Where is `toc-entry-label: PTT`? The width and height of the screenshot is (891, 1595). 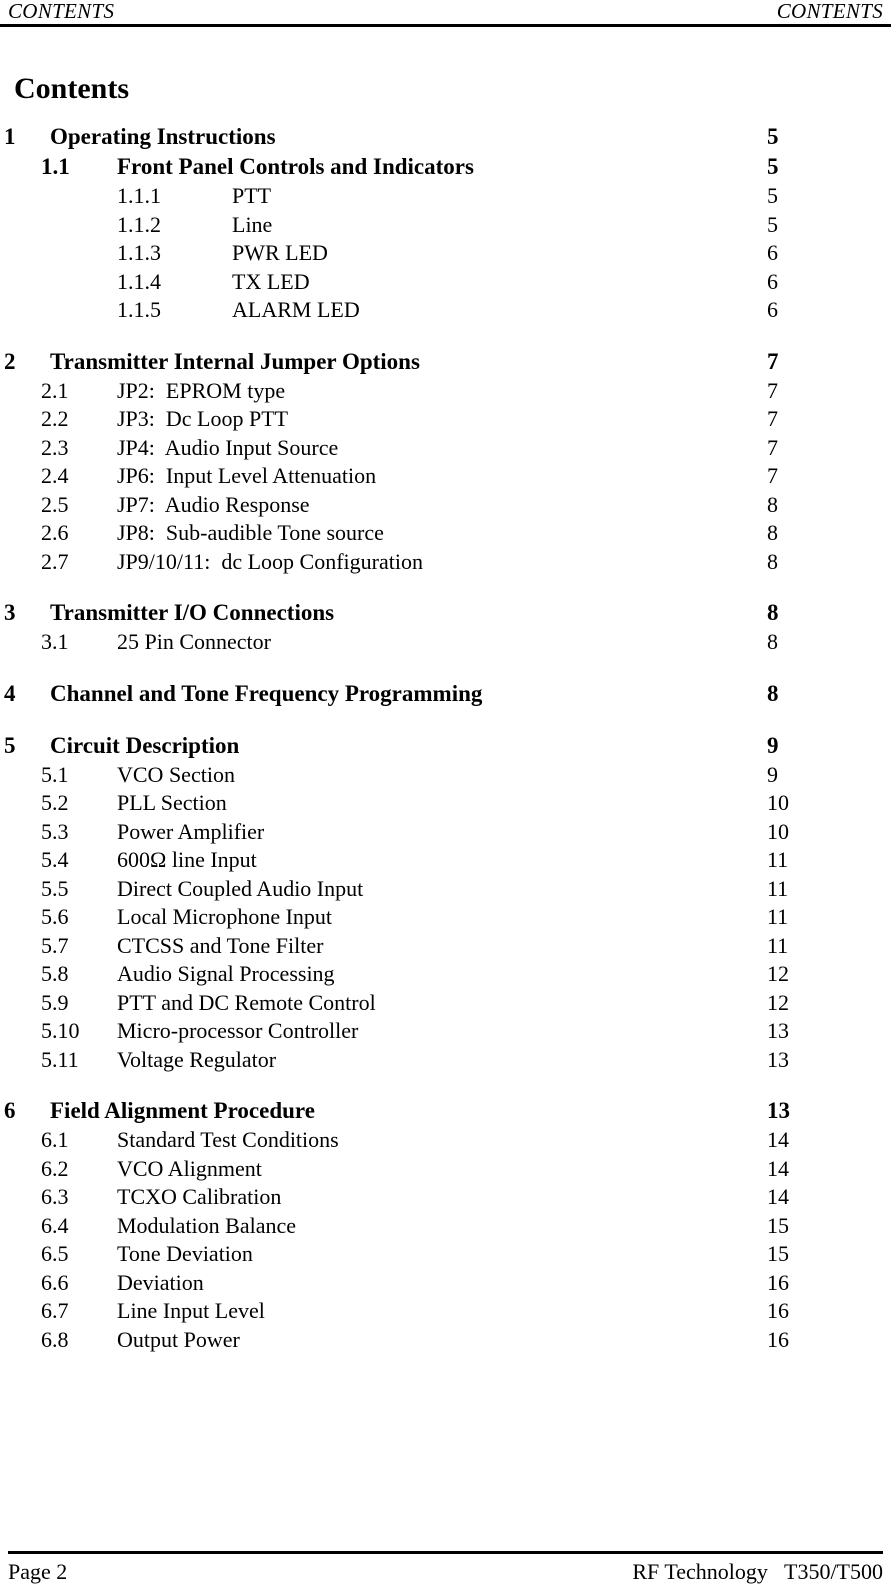
toc-entry-label: PTT is located at coordinates (252, 195).